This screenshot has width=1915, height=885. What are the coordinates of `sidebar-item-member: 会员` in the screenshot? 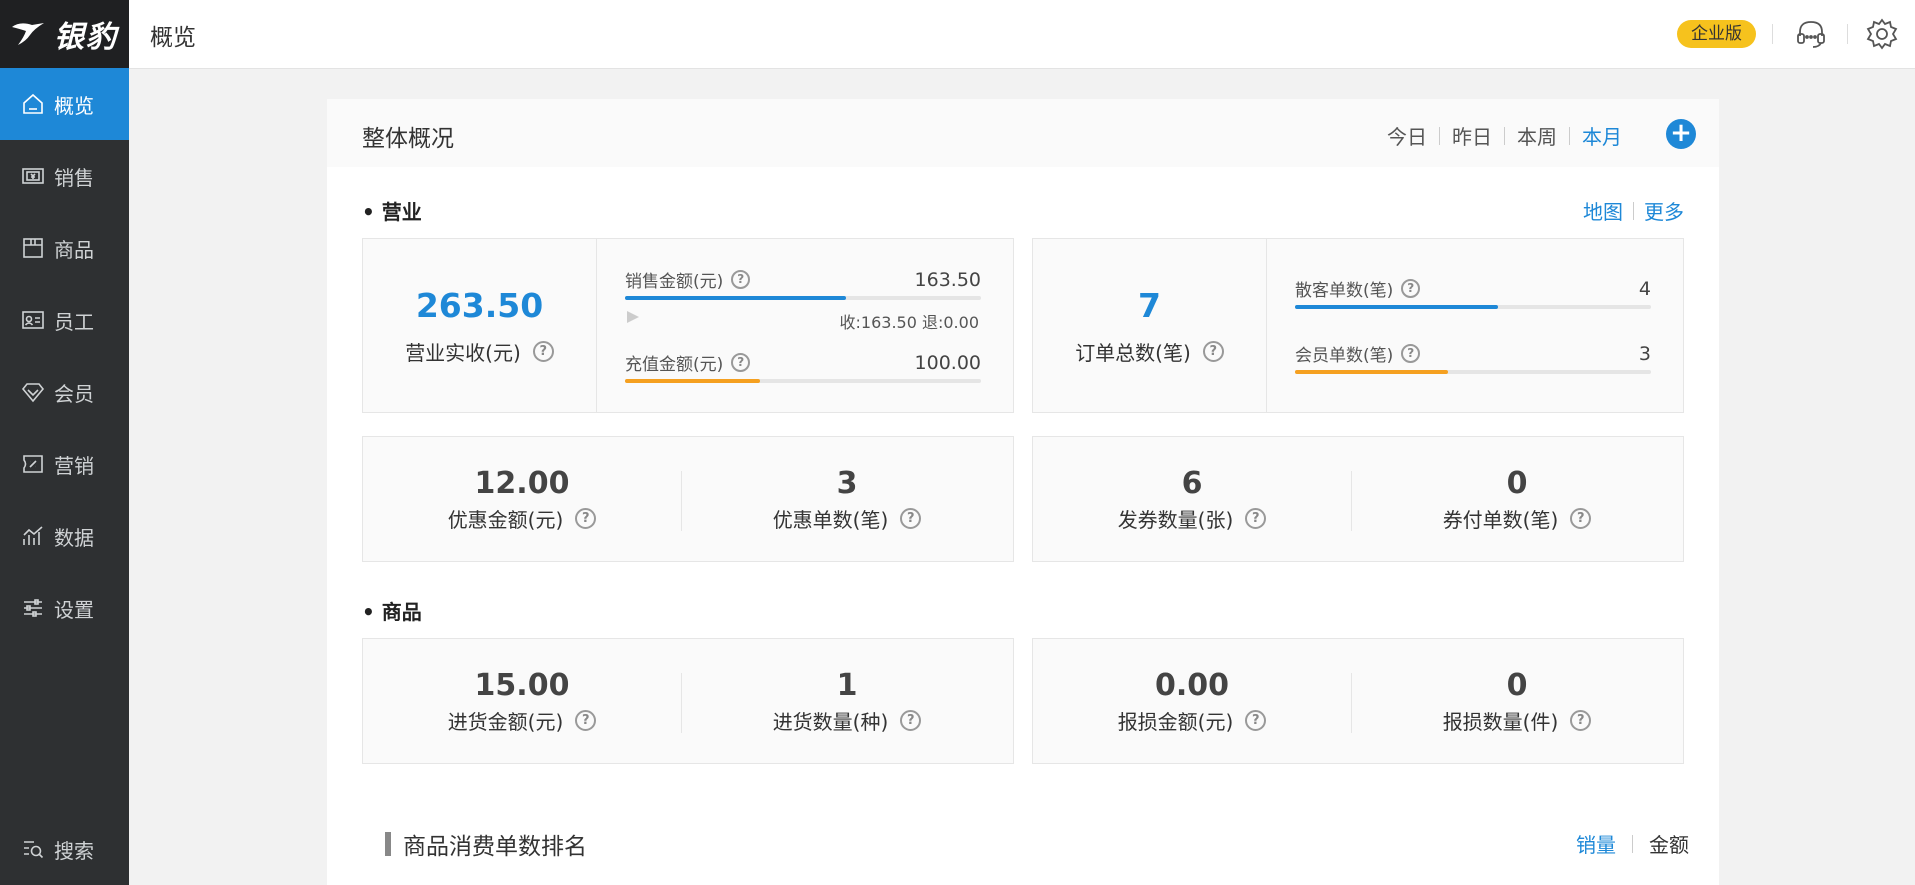 It's located at (64, 392).